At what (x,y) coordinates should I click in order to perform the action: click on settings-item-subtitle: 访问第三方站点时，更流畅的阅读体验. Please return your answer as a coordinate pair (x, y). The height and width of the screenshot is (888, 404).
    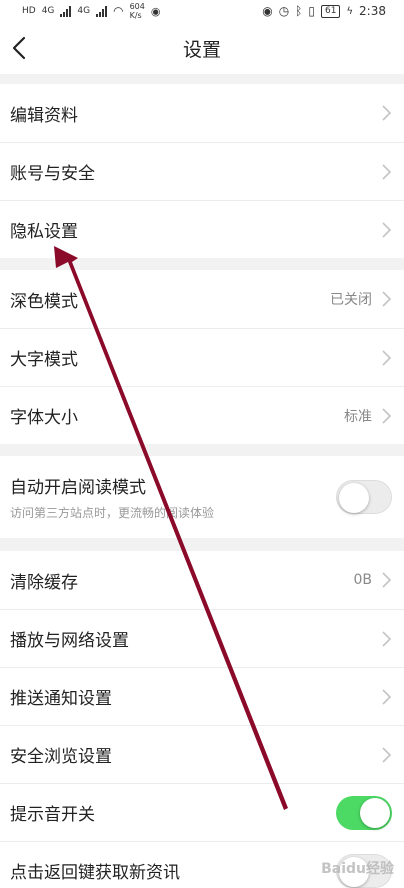
    Looking at the image, I should click on (112, 513).